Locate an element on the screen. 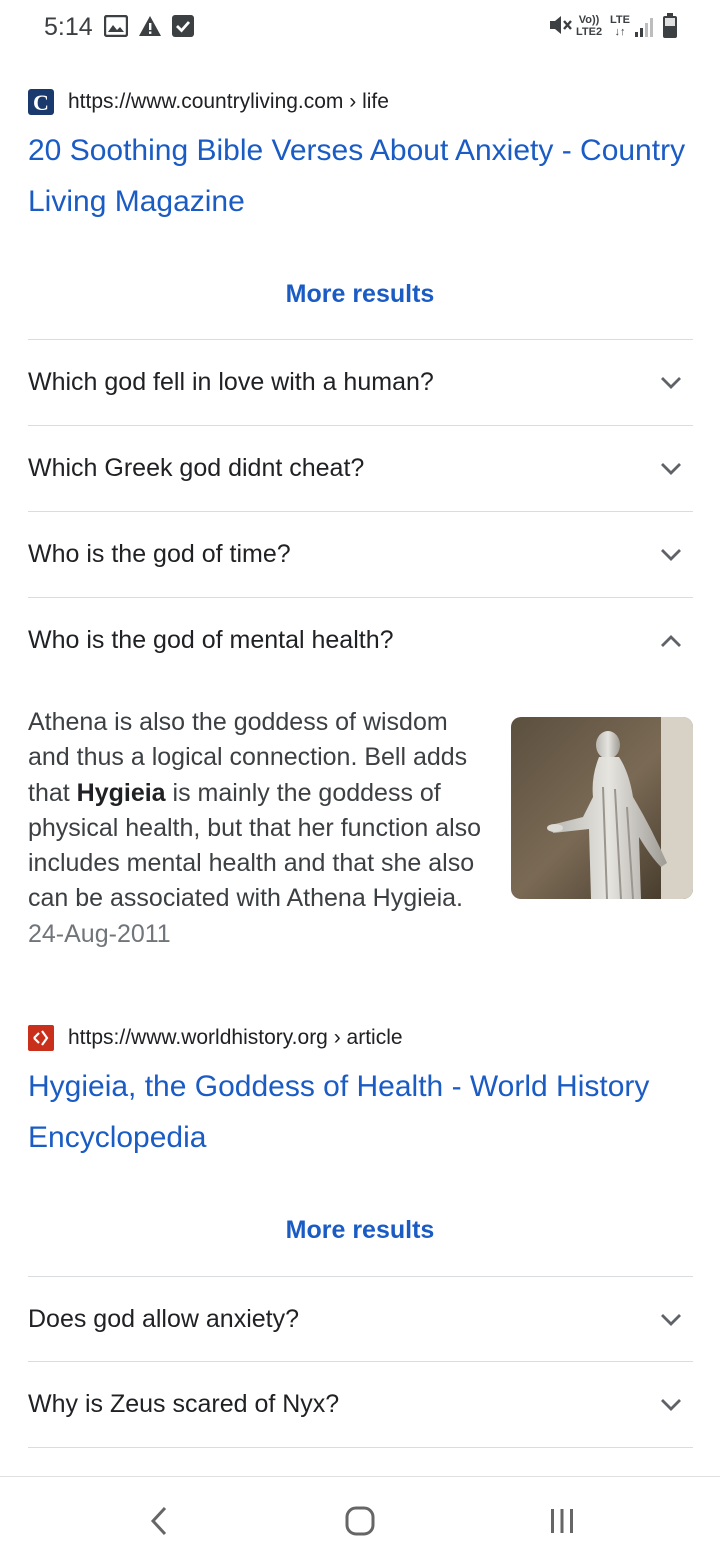 The image size is (720, 1560). result-source: https://www.worldhistory.org › article is located at coordinates (215, 1038).